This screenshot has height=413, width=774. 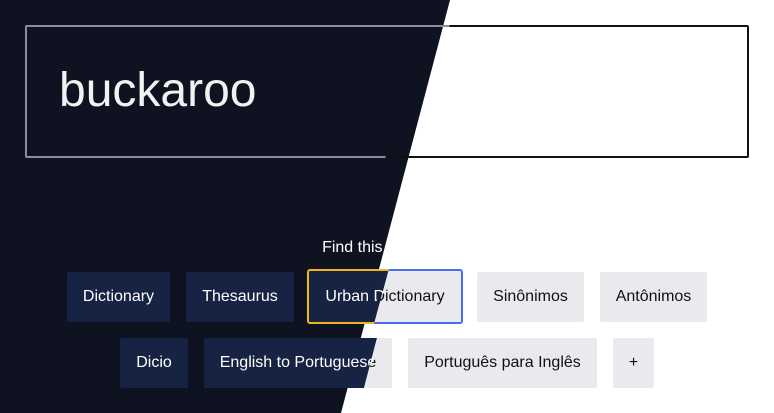 I want to click on portugues-para-ingles-button: Português para Inglês, so click(x=502, y=363).